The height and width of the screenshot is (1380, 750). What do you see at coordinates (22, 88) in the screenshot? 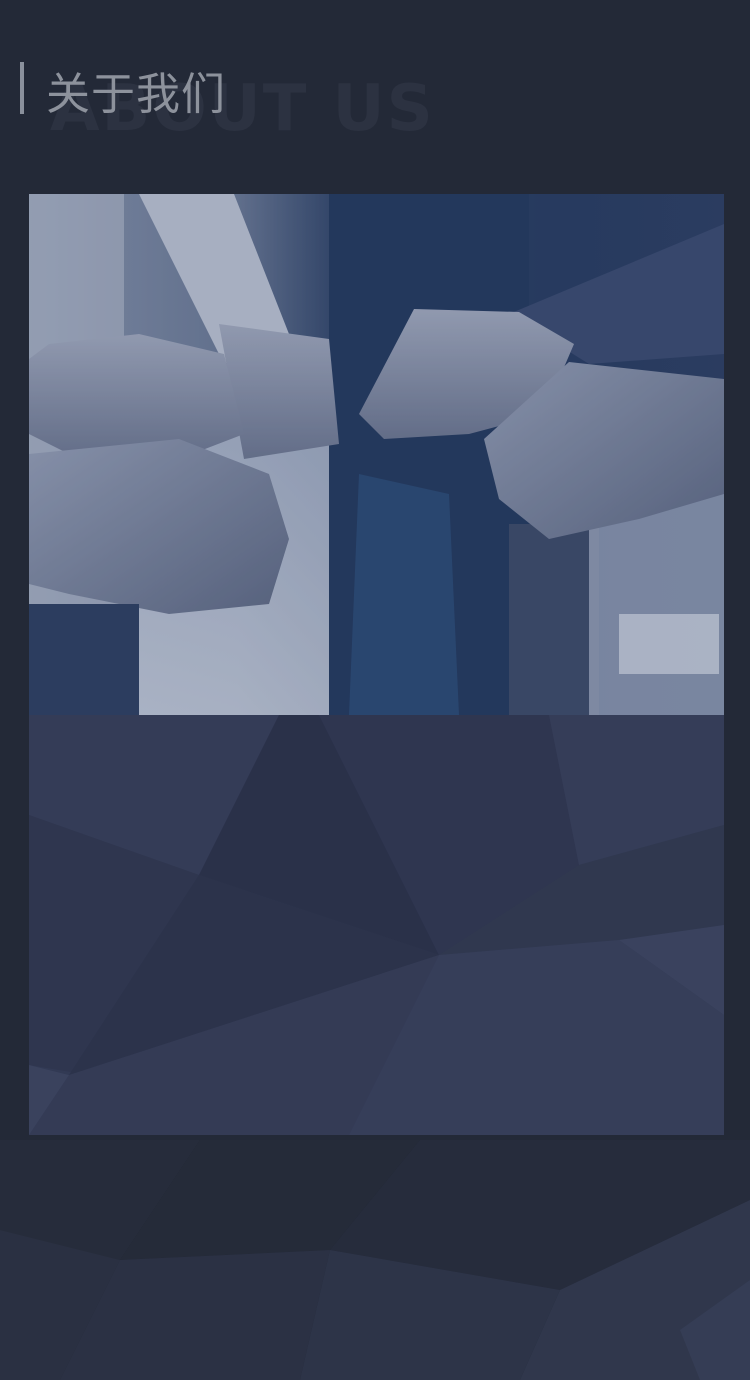
I see `title-accent-bar` at bounding box center [22, 88].